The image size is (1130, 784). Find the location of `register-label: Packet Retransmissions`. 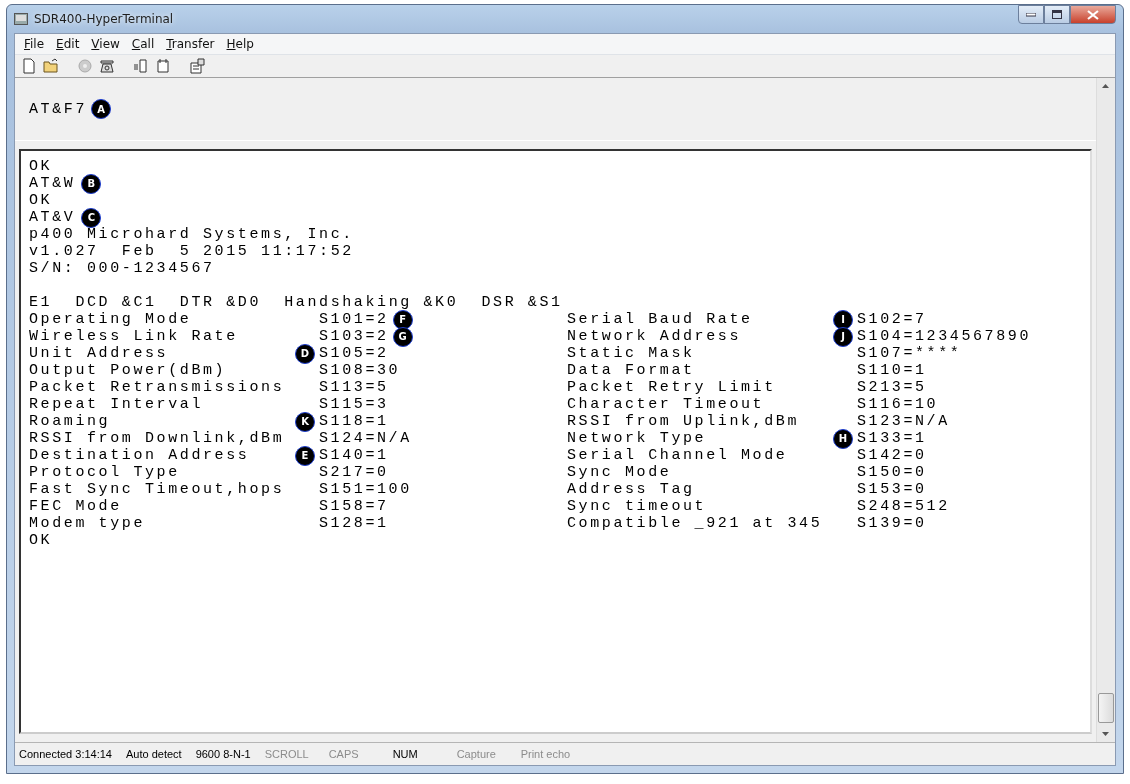

register-label: Packet Retransmissions is located at coordinates (157, 387).